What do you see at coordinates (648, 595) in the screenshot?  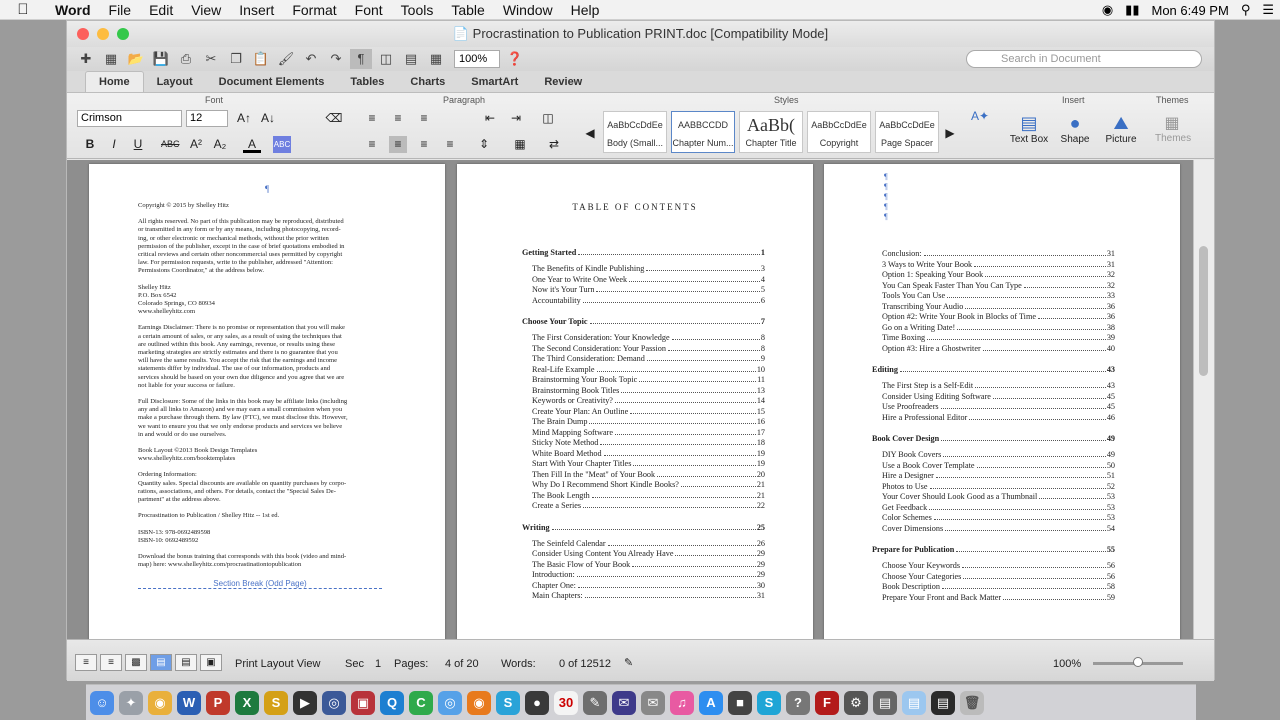 I see `toc-entry: Main Chapters: 31` at bounding box center [648, 595].